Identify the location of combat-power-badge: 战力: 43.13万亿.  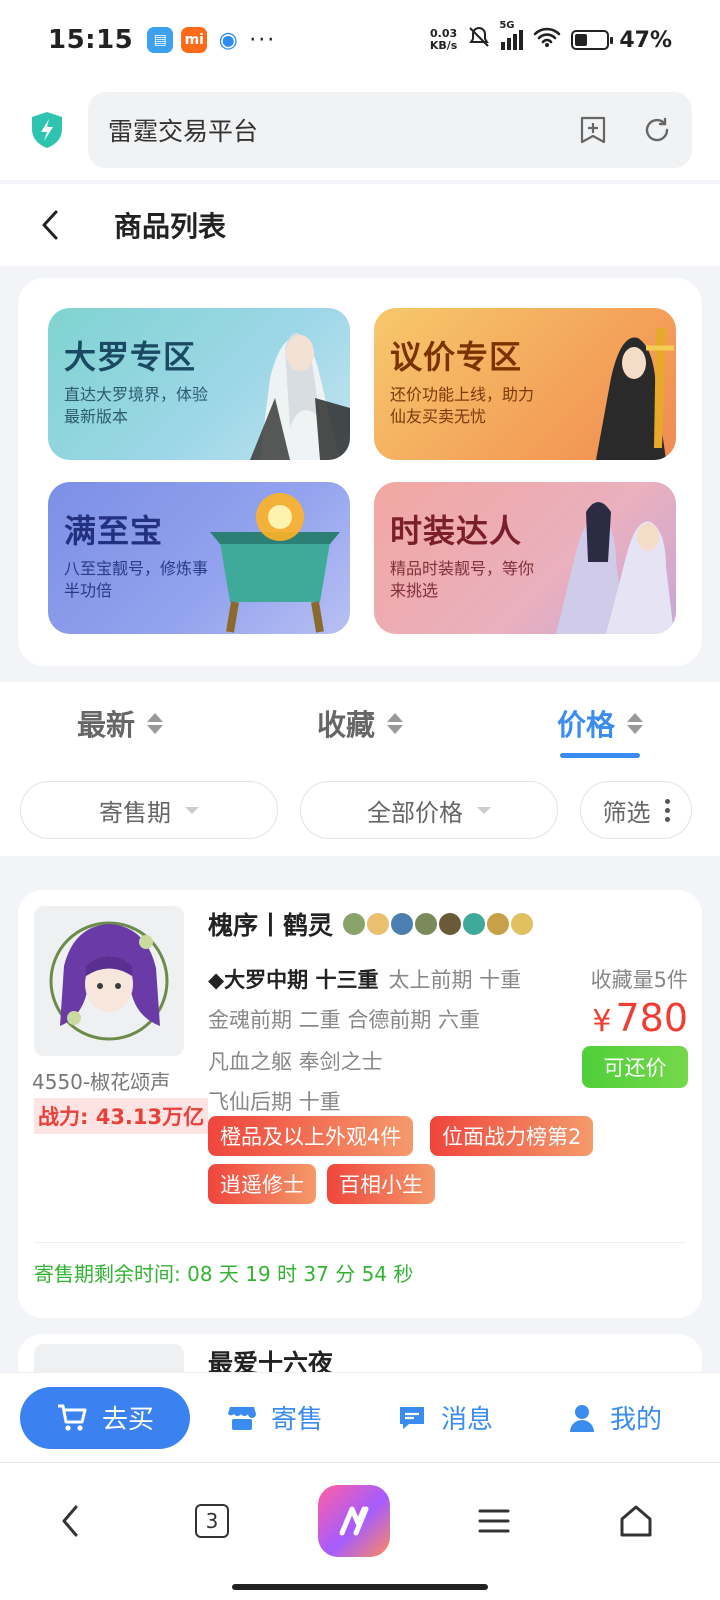
(121, 1116).